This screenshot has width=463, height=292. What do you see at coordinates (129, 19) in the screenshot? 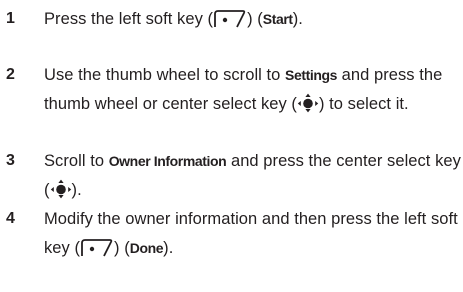
I see `step-text-segment: Press the left soft key (` at bounding box center [129, 19].